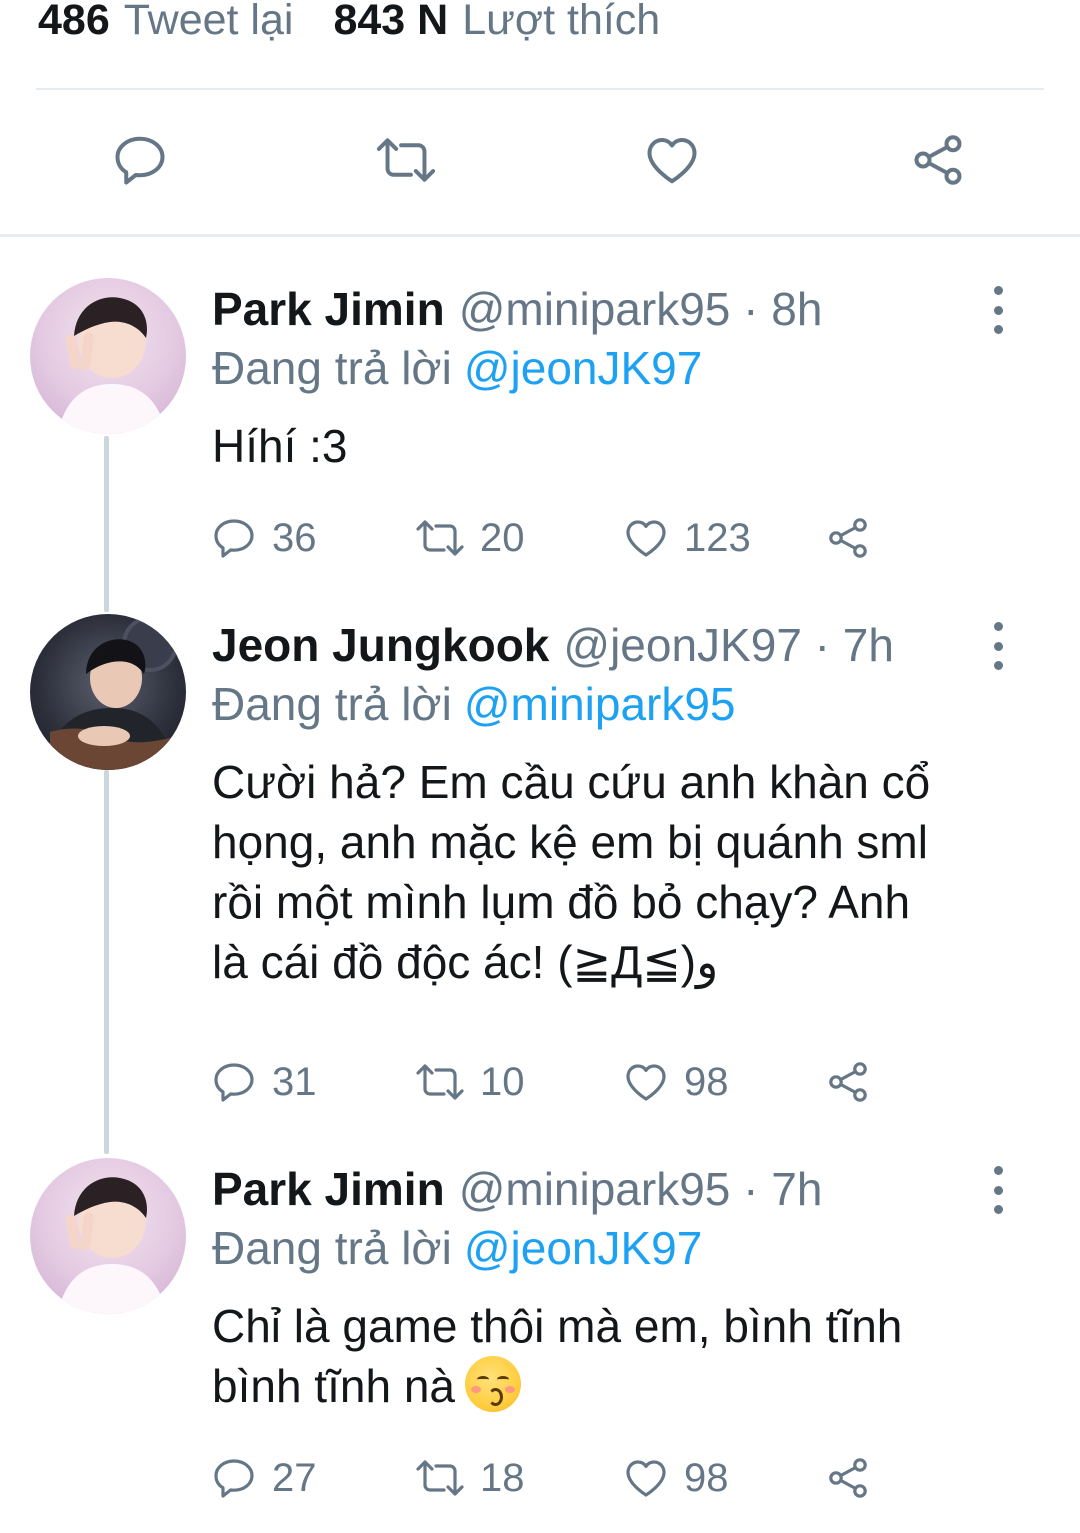  Describe the element at coordinates (557, 1326) in the screenshot. I see `tweet-text-line: Chỉ là game thôi mà em, bình tĩnh` at that location.